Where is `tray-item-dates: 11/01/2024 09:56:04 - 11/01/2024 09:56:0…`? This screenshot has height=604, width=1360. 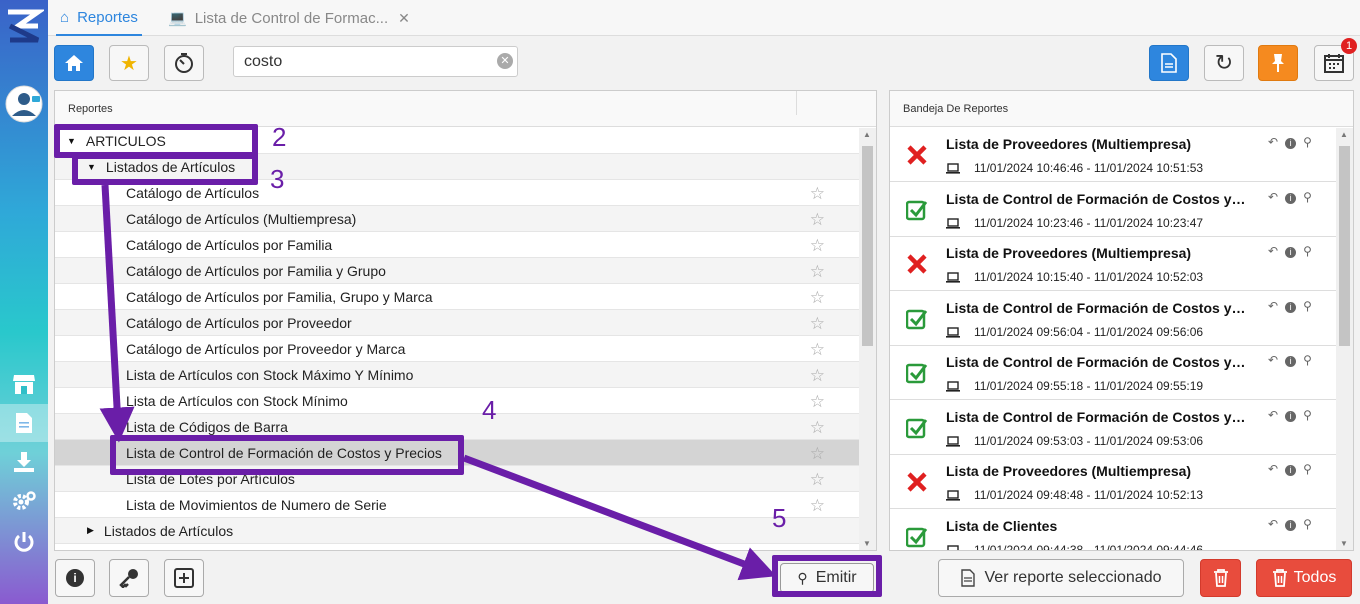 tray-item-dates: 11/01/2024 09:56:04 - 11/01/2024 09:56:0… is located at coordinates (1089, 331).